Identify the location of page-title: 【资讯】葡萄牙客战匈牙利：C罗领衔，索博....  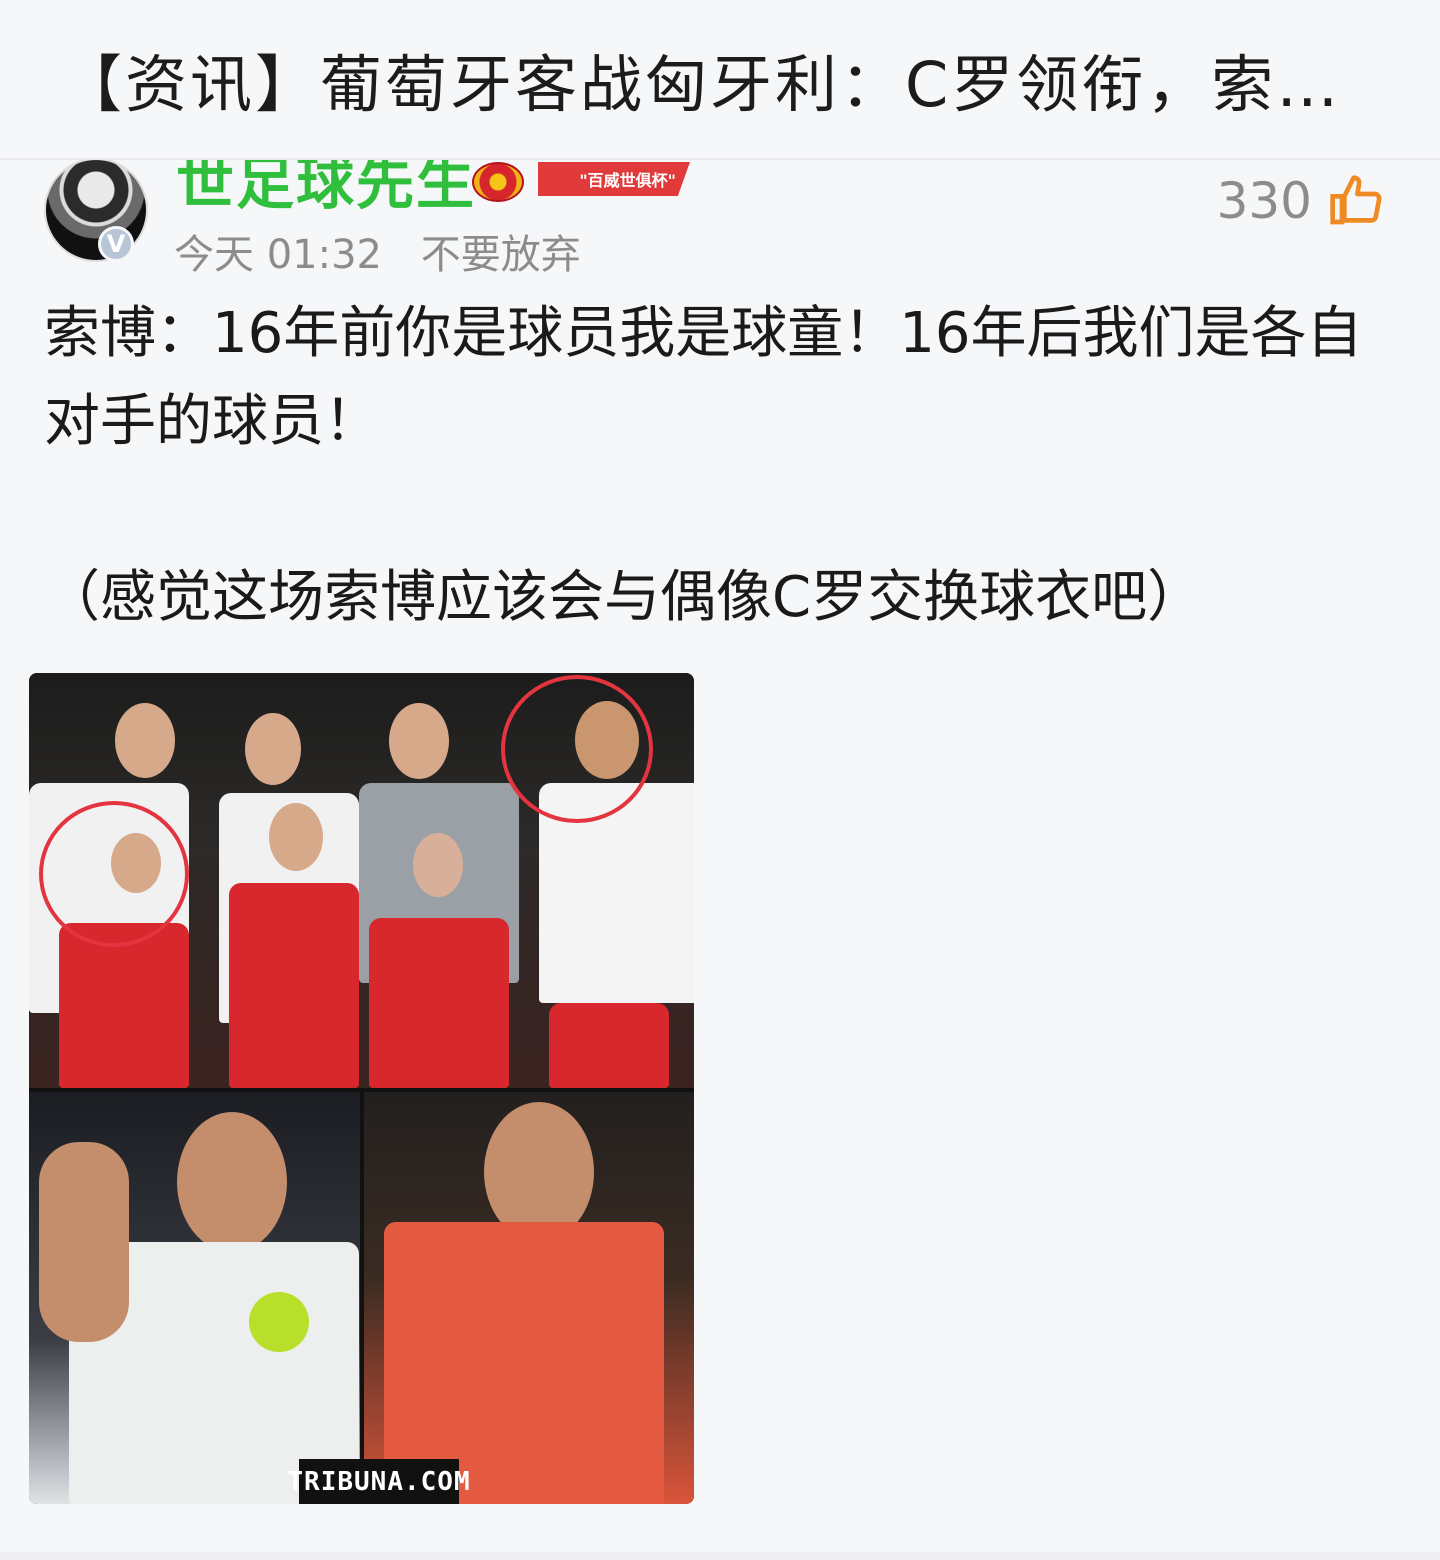
(720, 84).